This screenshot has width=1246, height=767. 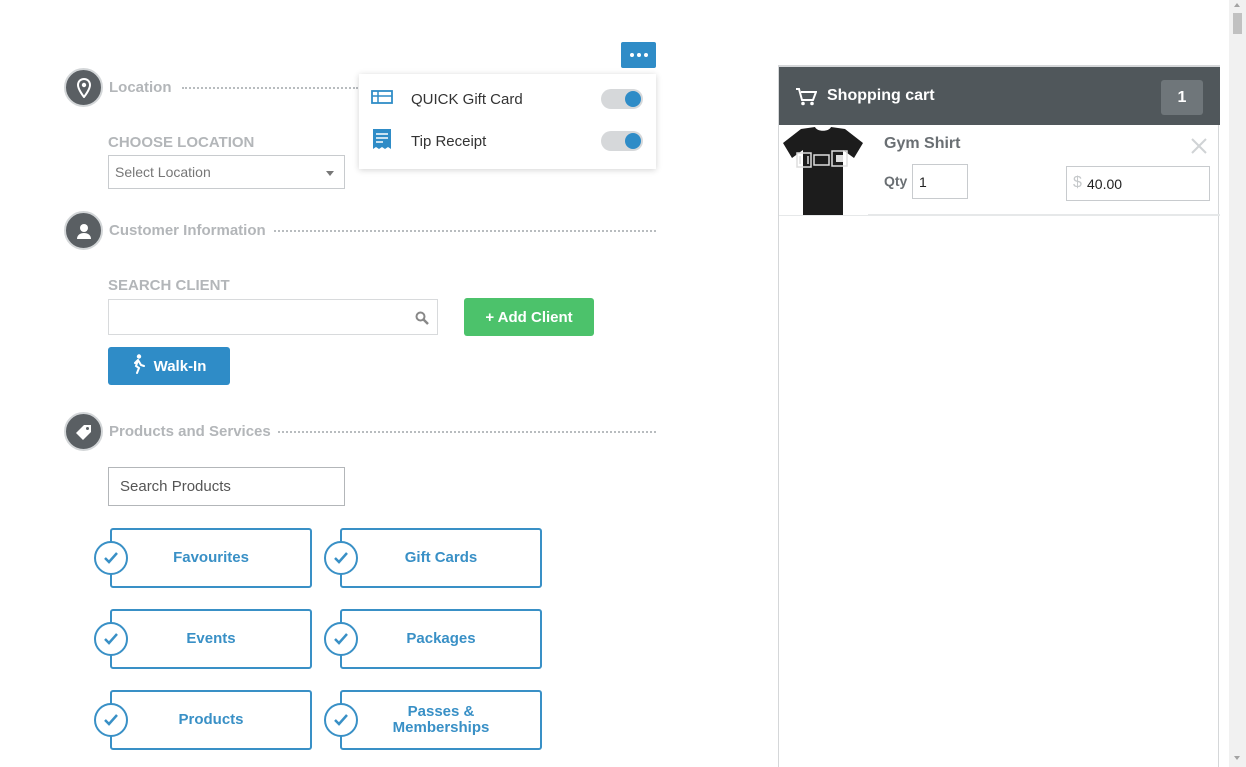 What do you see at coordinates (940, 181) in the screenshot?
I see `qty-input: 1` at bounding box center [940, 181].